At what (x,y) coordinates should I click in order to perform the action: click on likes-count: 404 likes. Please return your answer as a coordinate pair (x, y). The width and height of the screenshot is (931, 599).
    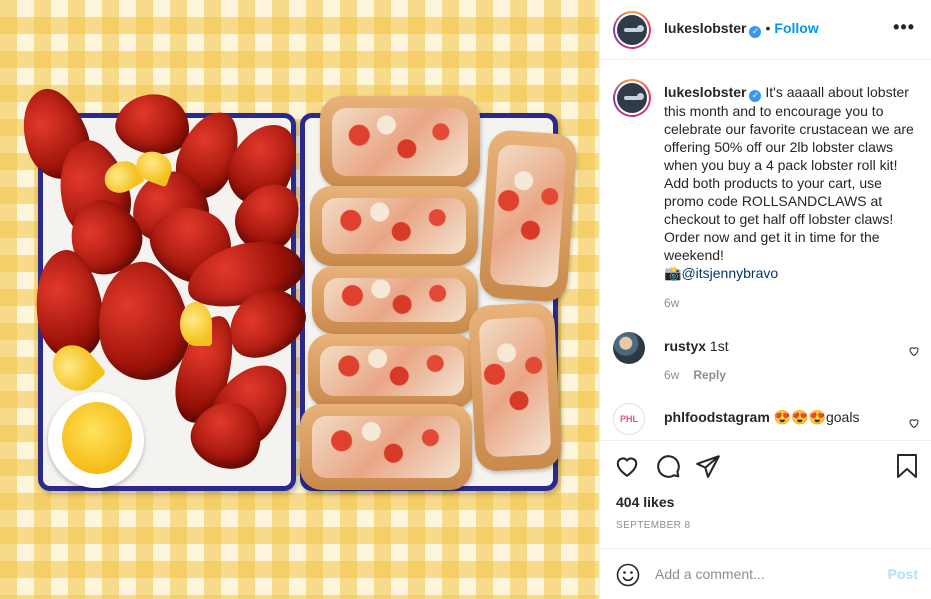
    Looking at the image, I should click on (645, 502).